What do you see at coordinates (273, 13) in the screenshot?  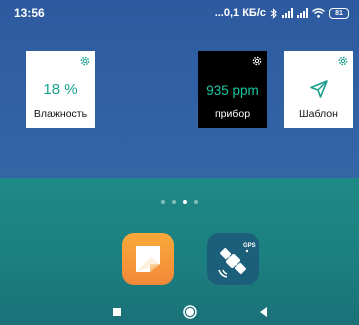 I see `bluetooth-icon` at bounding box center [273, 13].